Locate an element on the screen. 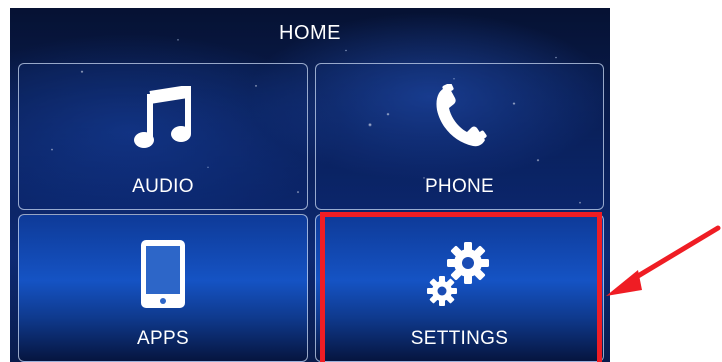 This screenshot has height=362, width=722. tablet-icon is located at coordinates (163, 274).